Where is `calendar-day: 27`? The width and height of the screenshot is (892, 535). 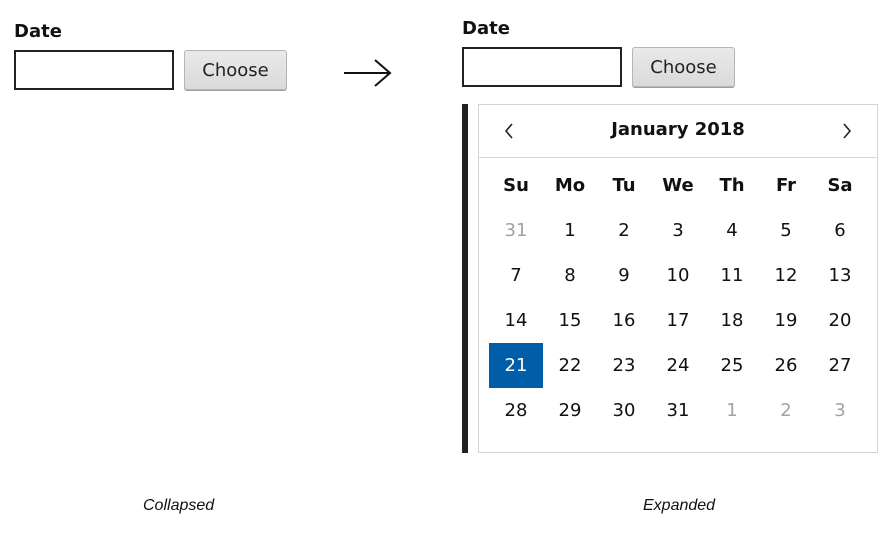
calendar-day: 27 is located at coordinates (840, 365).